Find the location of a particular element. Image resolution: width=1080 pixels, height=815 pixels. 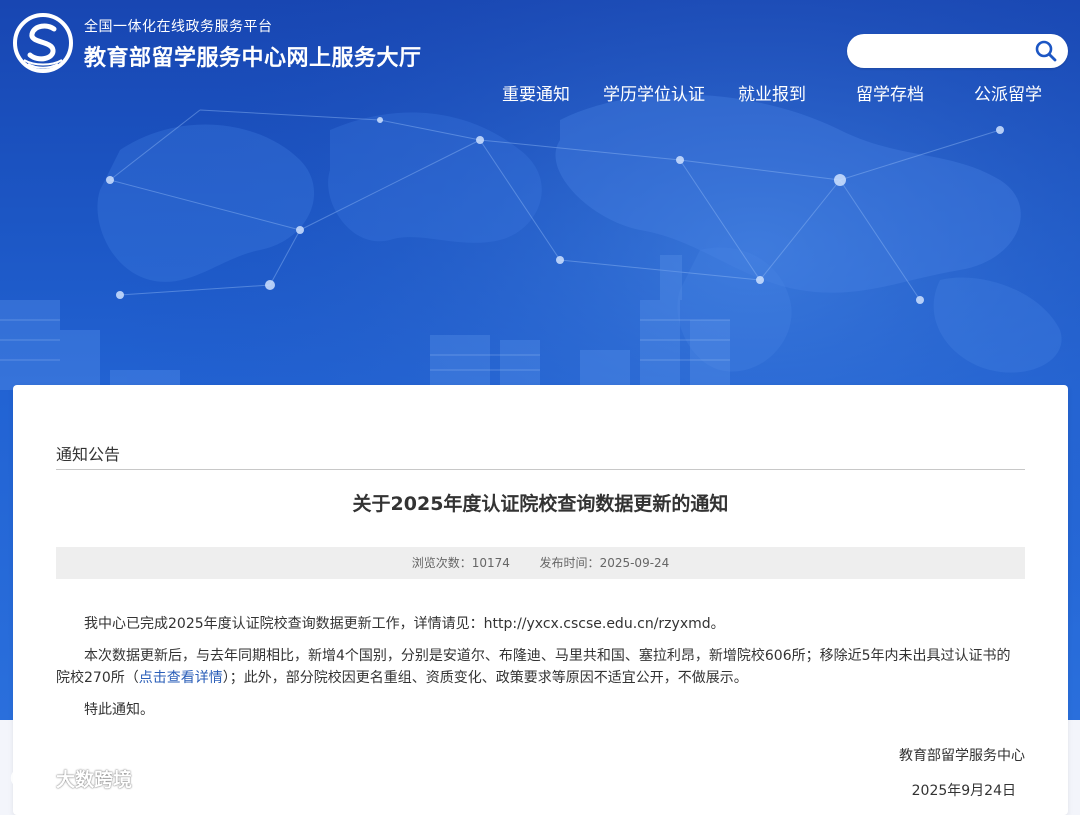

views-count: 10174 is located at coordinates (490, 563).